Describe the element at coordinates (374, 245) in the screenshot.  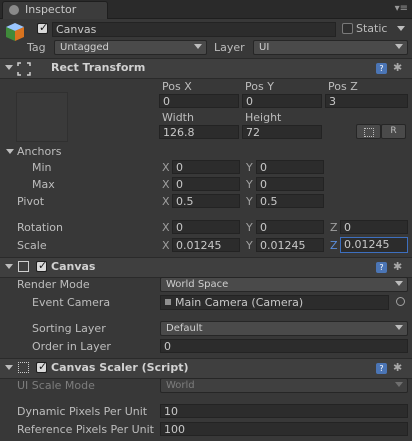
I see `scale-z-field: 0.01245` at that location.